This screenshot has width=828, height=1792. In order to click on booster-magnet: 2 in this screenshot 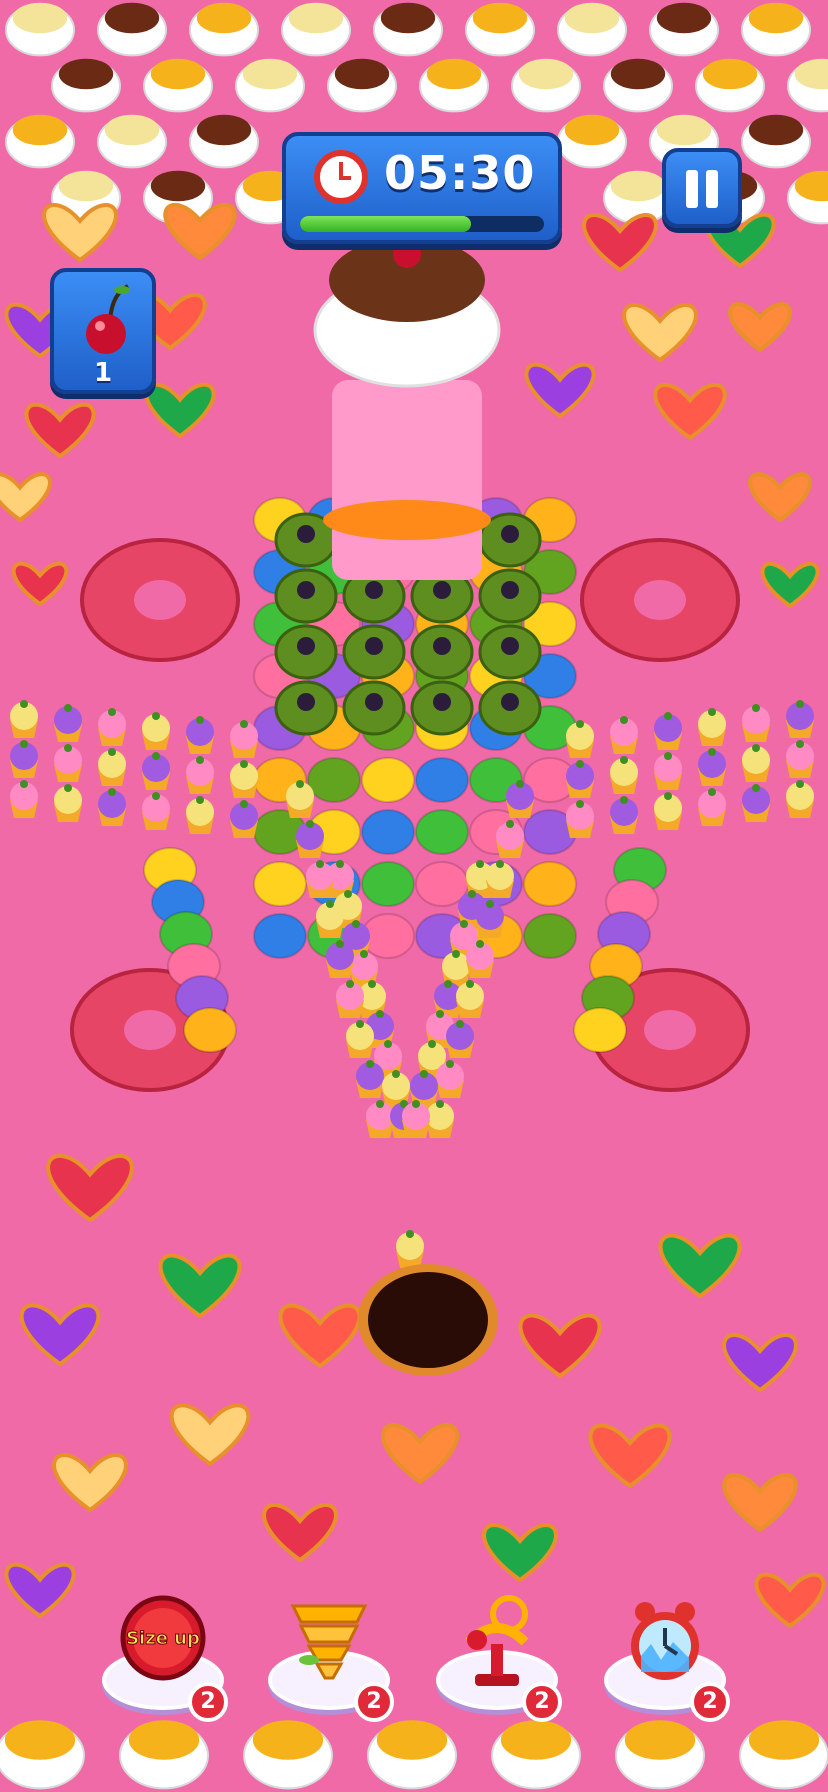, I will do `click(497, 1657)`.